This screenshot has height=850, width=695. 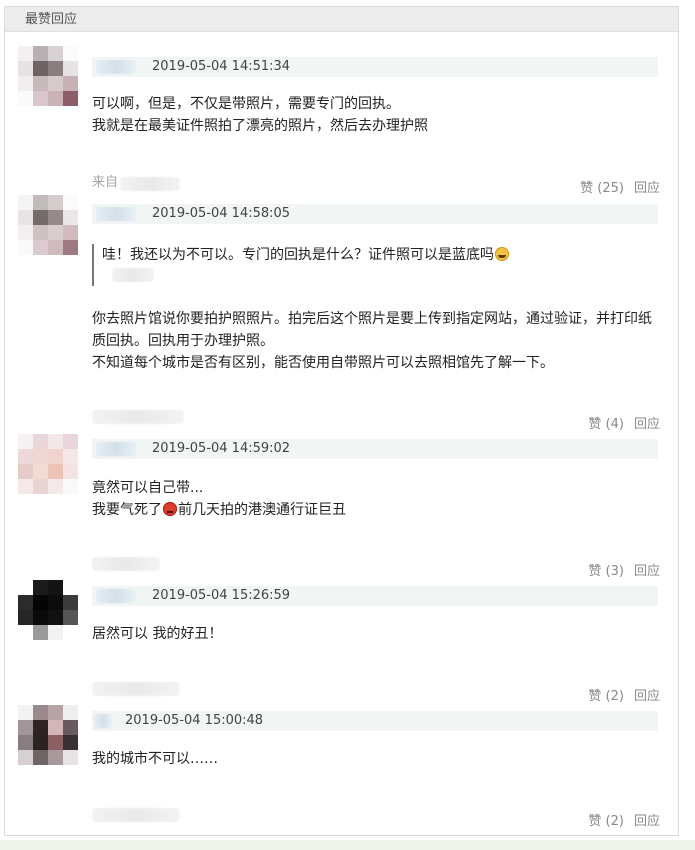 I want to click on reply-text-line: 可以啊，但是，不仅是带照片，需要专门的回执。, so click(x=246, y=104).